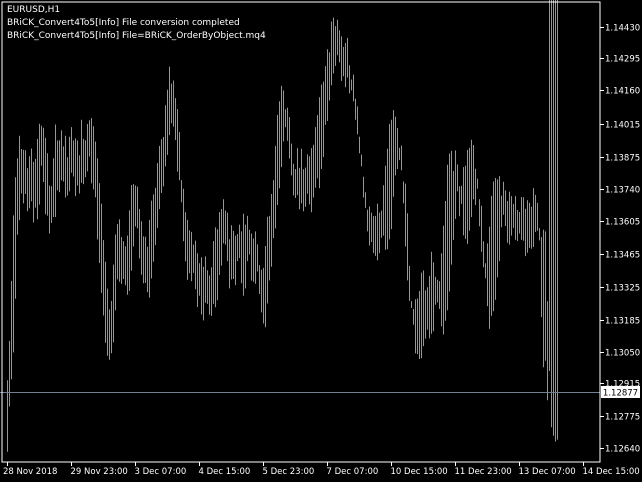 This screenshot has width=642, height=482. Describe the element at coordinates (622, 256) in the screenshot. I see `price-axis-label: 1.13465` at that location.